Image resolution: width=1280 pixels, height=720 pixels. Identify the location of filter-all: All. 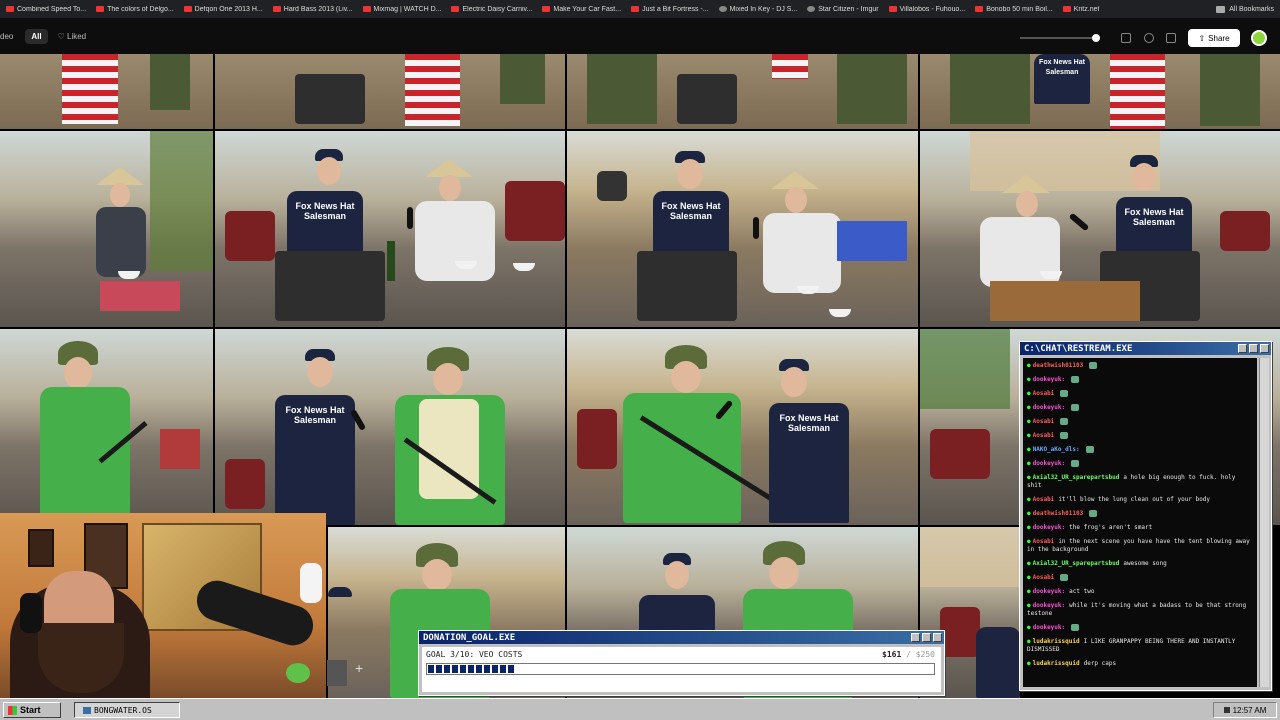
(36, 36).